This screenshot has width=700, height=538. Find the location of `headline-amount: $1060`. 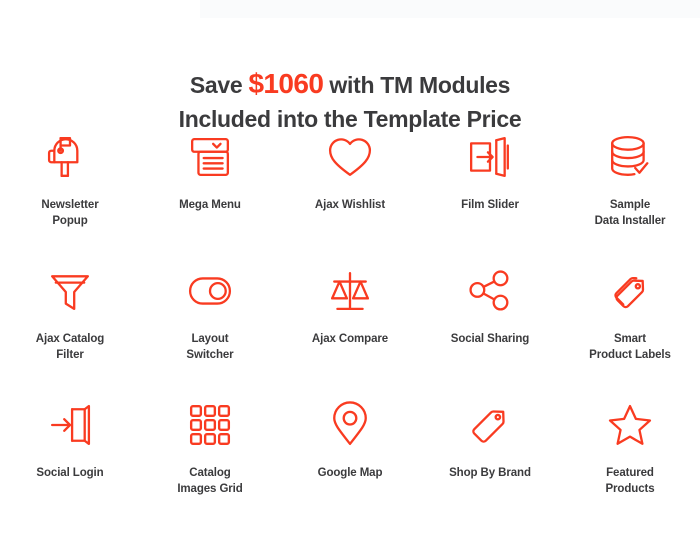

headline-amount: $1060 is located at coordinates (286, 84).